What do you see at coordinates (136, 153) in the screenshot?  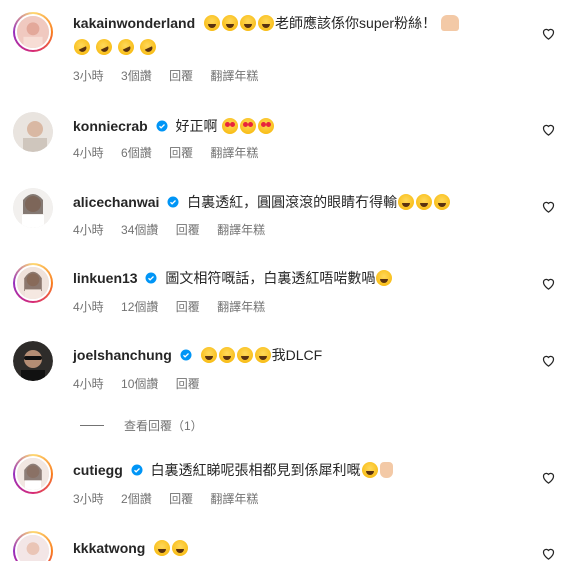 I see `likes-count: 6個讚` at bounding box center [136, 153].